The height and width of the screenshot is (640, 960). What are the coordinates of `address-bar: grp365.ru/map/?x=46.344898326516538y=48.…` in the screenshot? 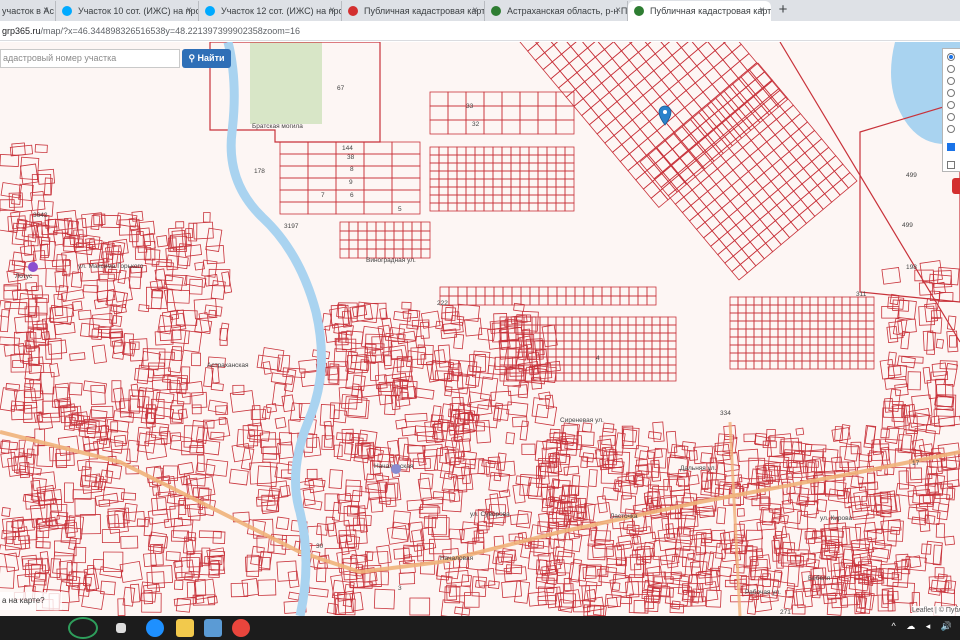 It's located at (480, 31).